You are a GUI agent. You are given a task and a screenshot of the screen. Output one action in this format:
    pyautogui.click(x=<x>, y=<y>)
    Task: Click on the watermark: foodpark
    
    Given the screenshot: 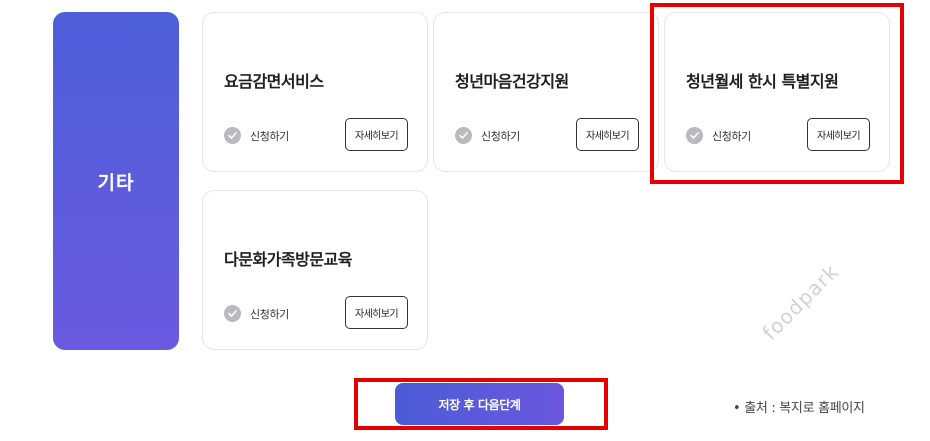 What is the action you would take?
    pyautogui.click(x=800, y=302)
    